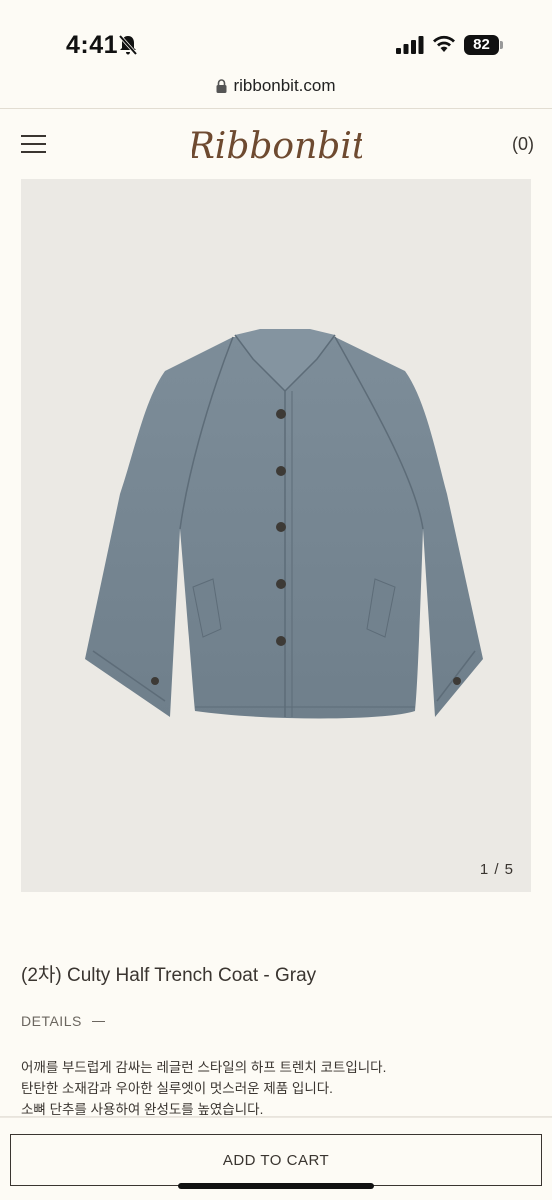 The height and width of the screenshot is (1200, 552). I want to click on address-bar: ribbonbit.com, so click(276, 89).